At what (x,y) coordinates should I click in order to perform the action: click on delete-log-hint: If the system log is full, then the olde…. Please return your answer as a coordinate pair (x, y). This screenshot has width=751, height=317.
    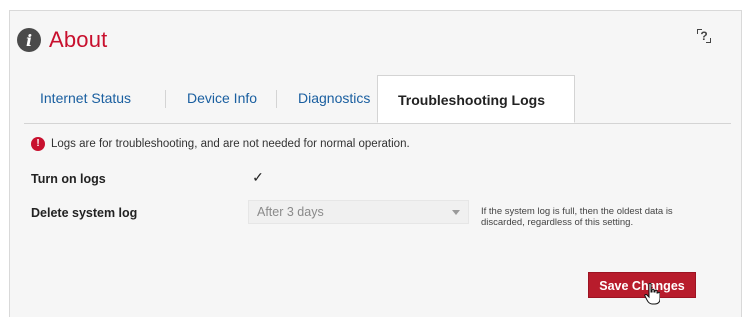
    Looking at the image, I should click on (577, 217).